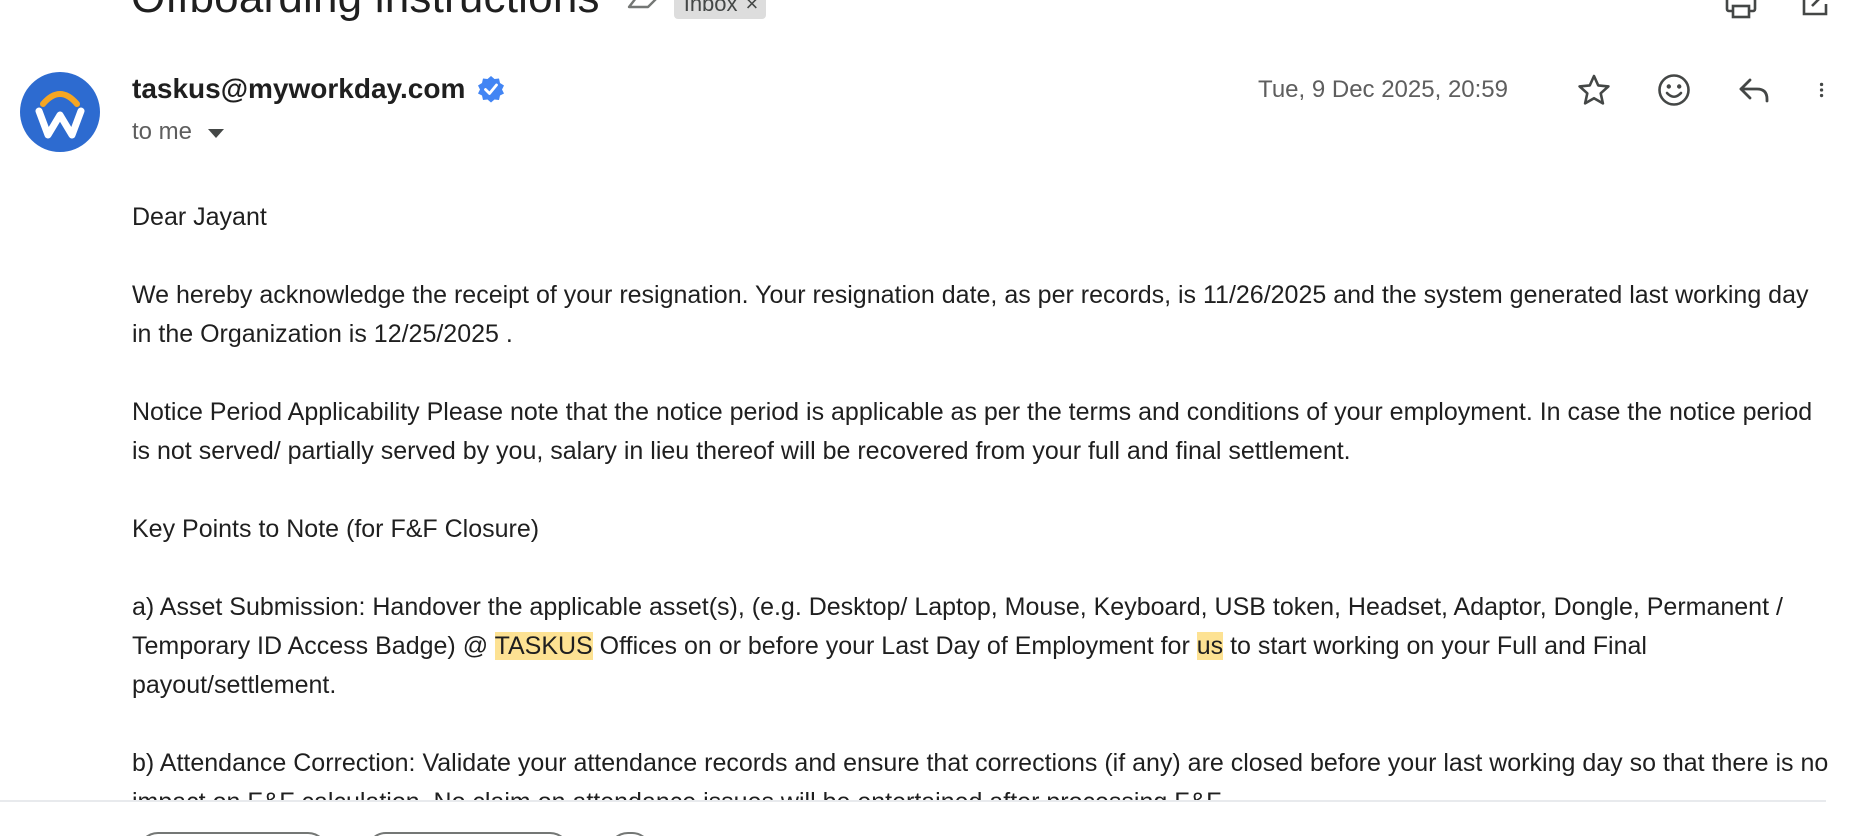 Image resolution: width=1862 pixels, height=836 pixels. I want to click on inbox-label-chip: Inbox ×, so click(720, 9).